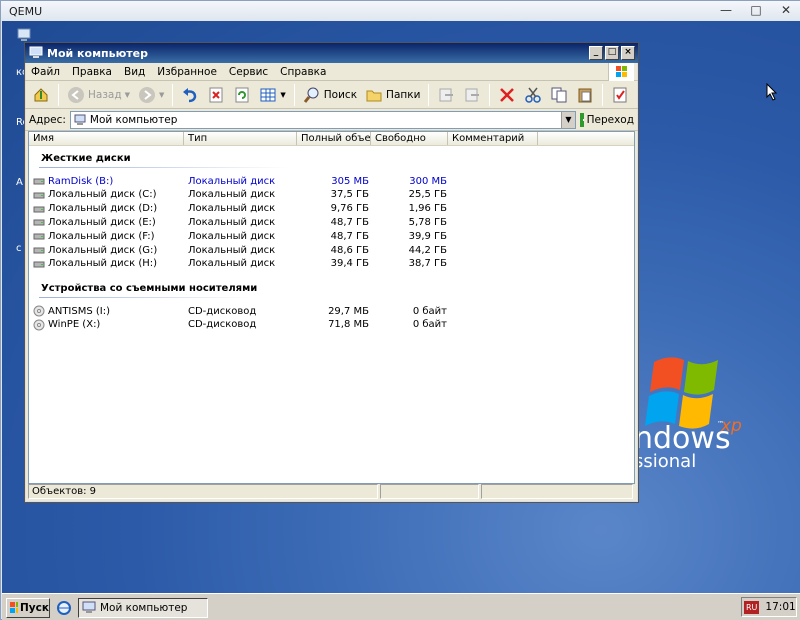 This screenshot has width=800, height=620. Describe the element at coordinates (585, 95) in the screenshot. I see `paste-button` at that location.